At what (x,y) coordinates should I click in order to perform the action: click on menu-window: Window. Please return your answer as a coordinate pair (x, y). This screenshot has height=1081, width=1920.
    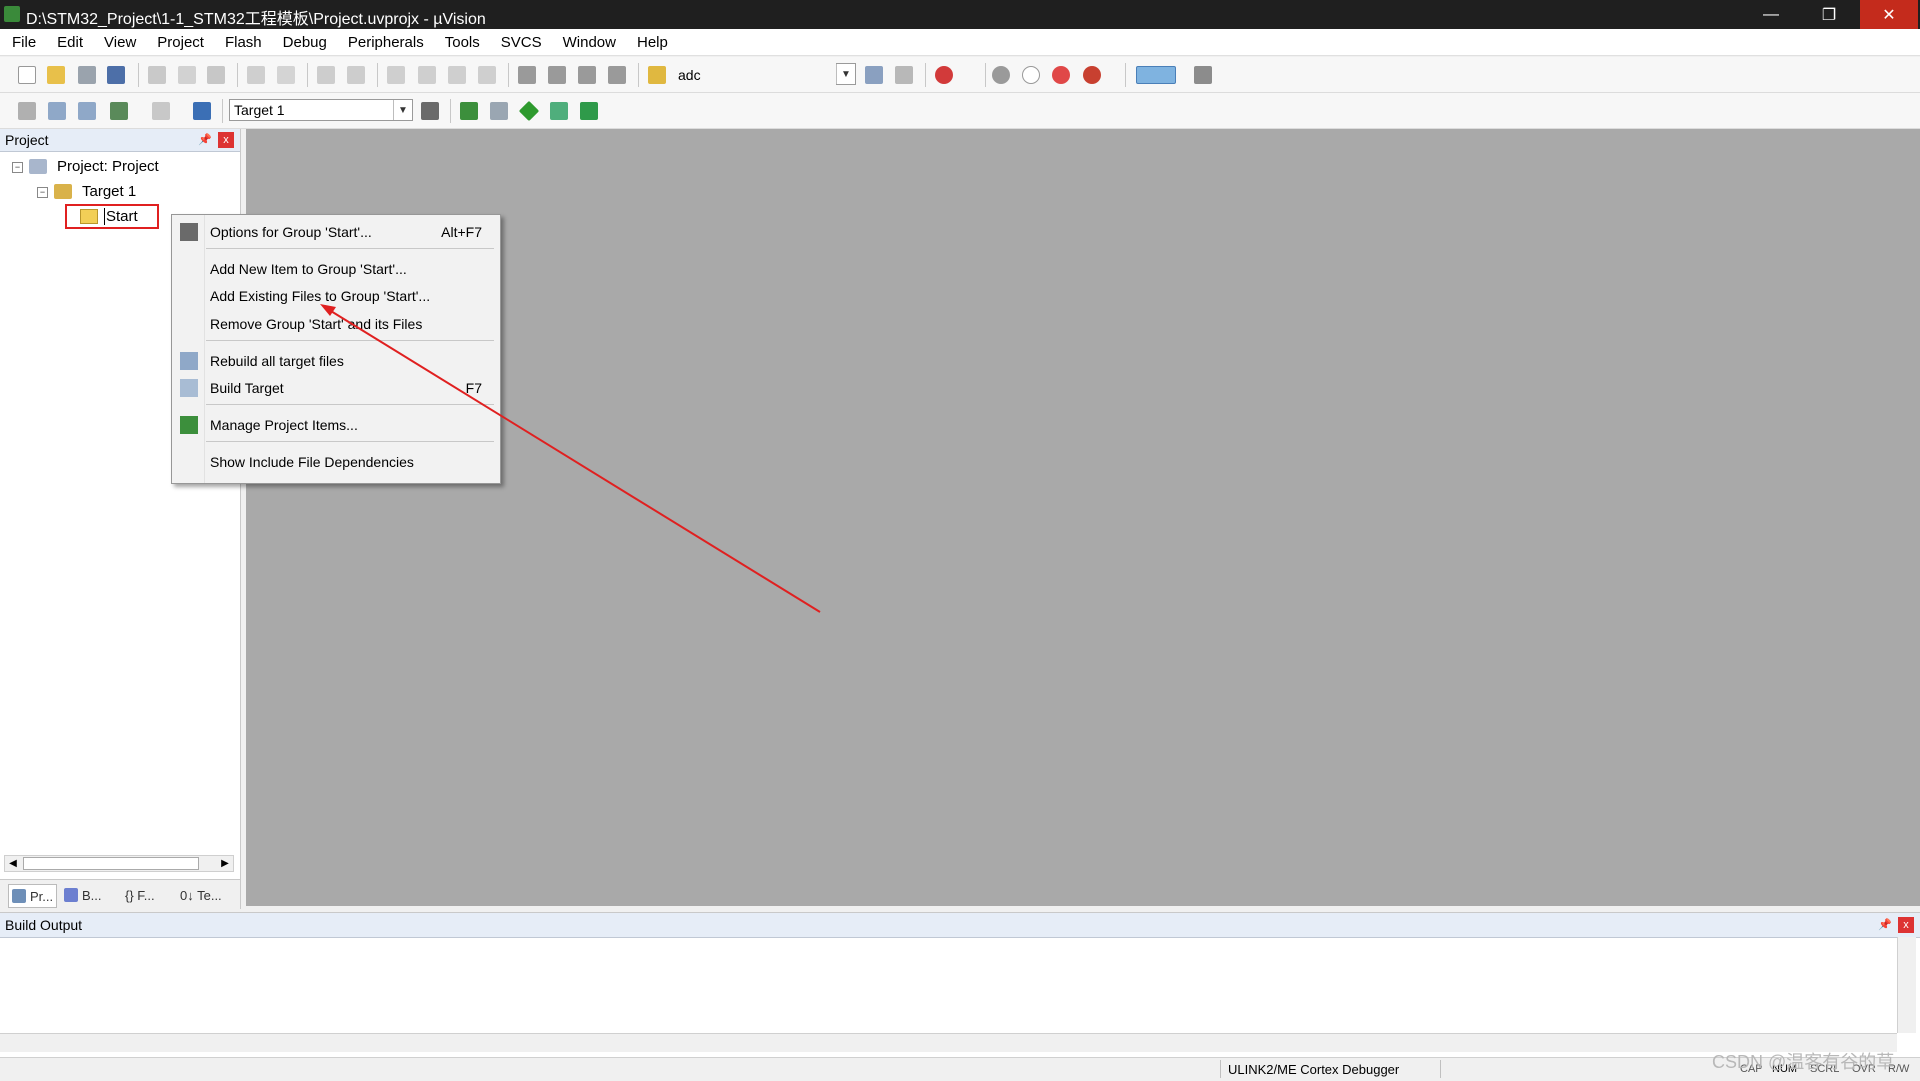
    Looking at the image, I should click on (588, 42).